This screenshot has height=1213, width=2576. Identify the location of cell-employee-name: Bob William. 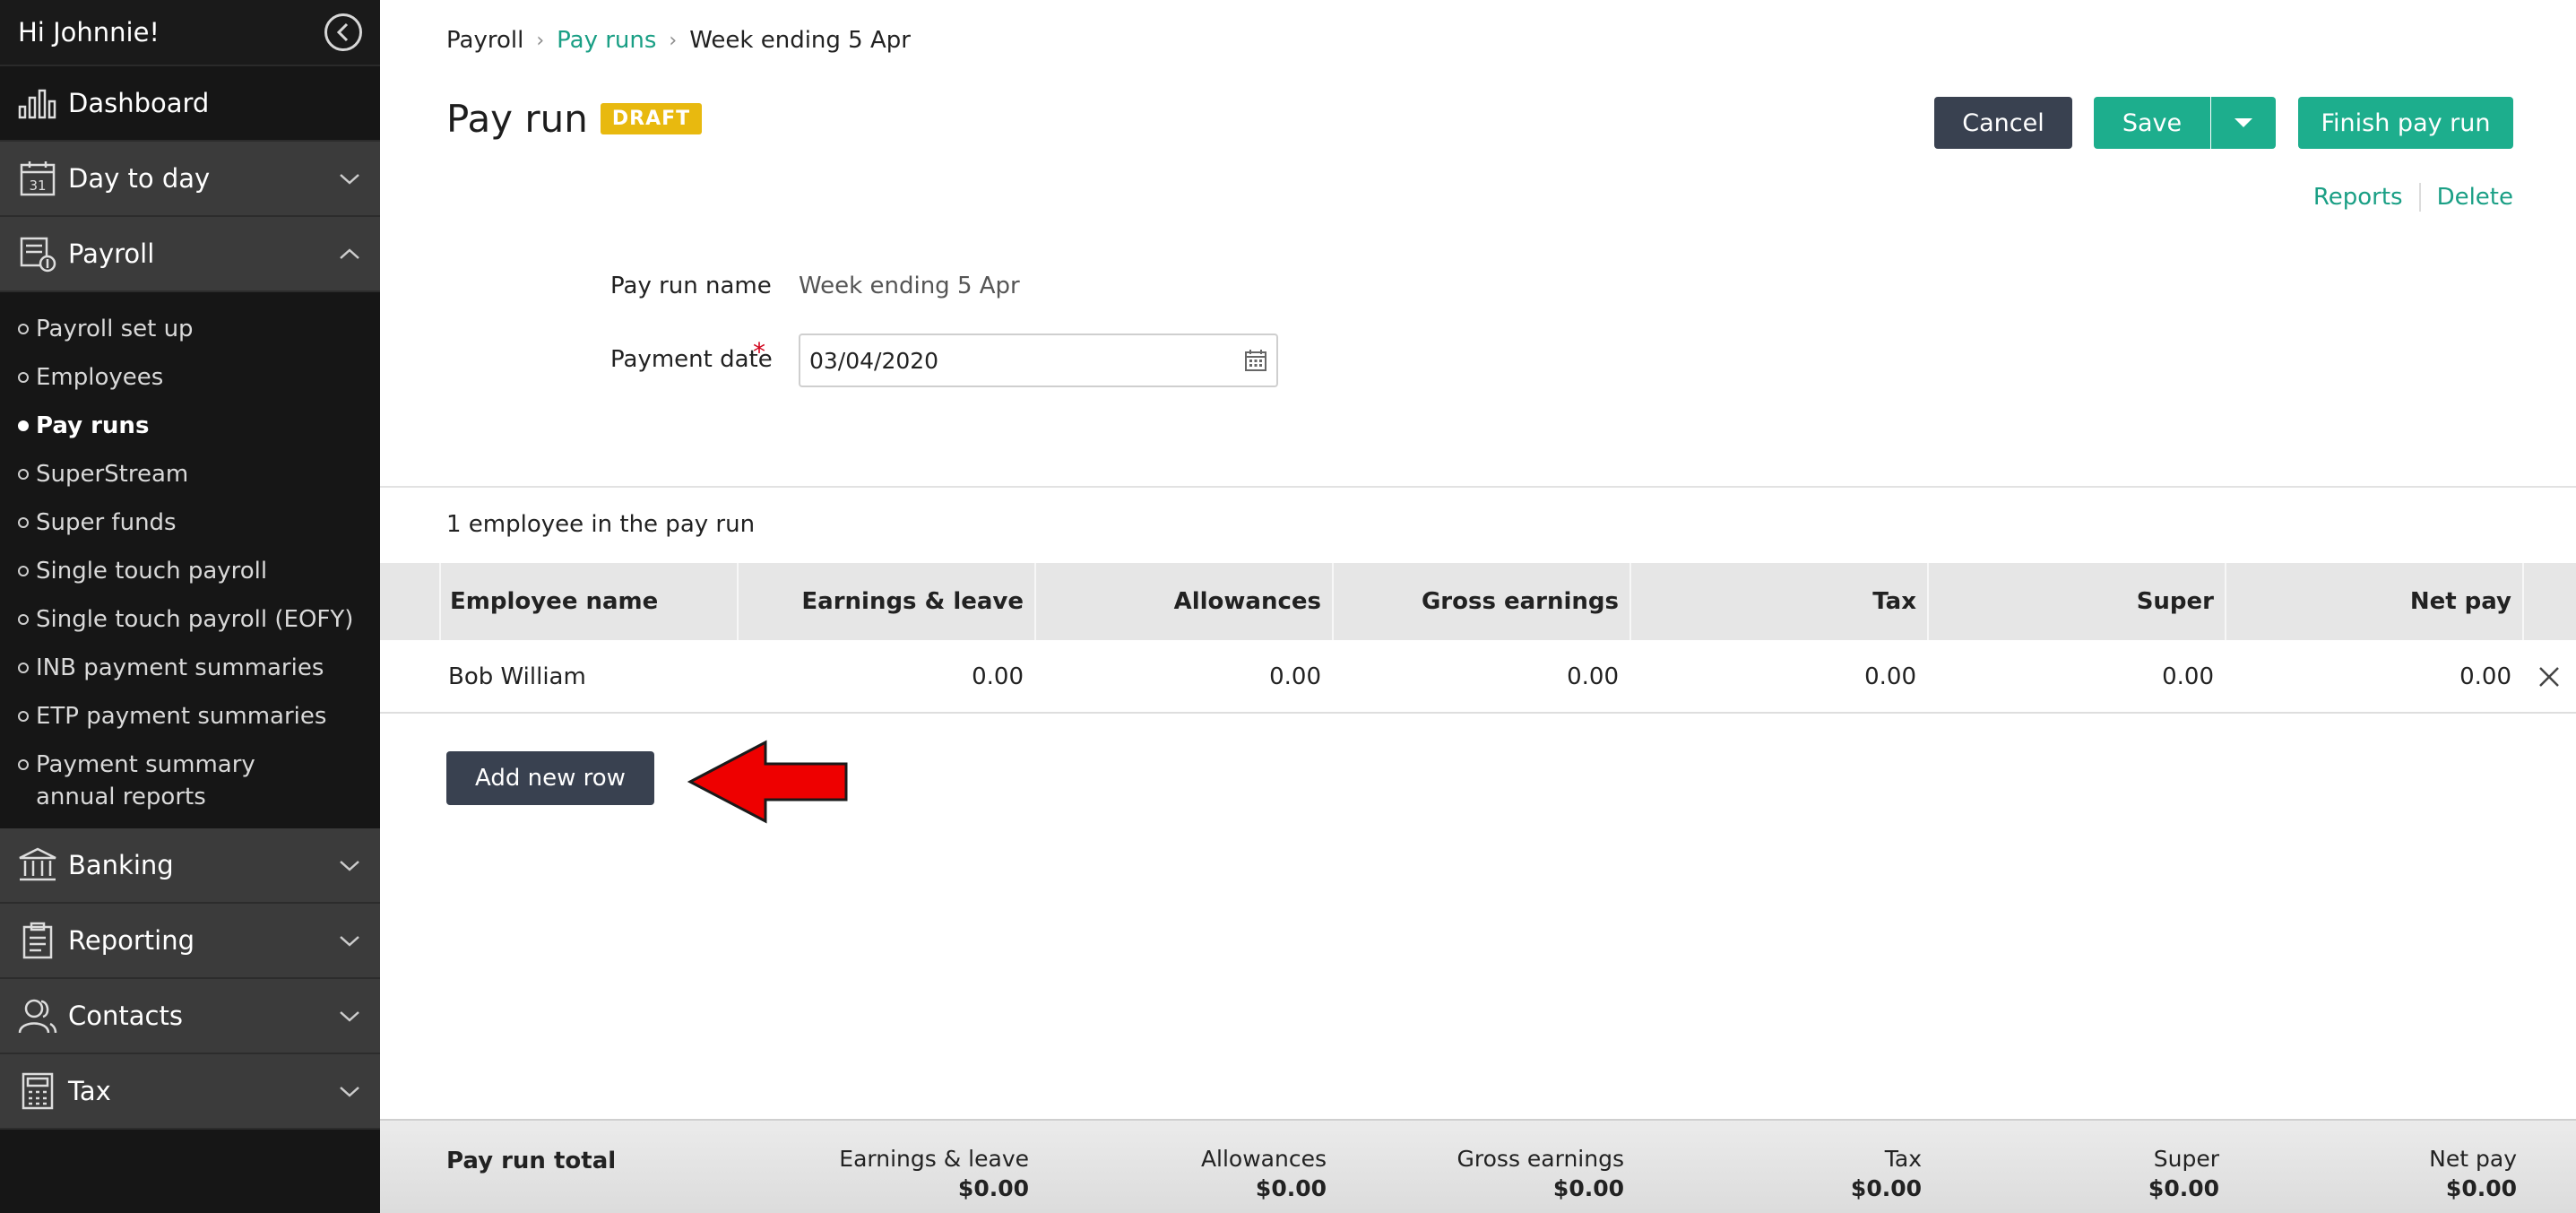
(592, 677).